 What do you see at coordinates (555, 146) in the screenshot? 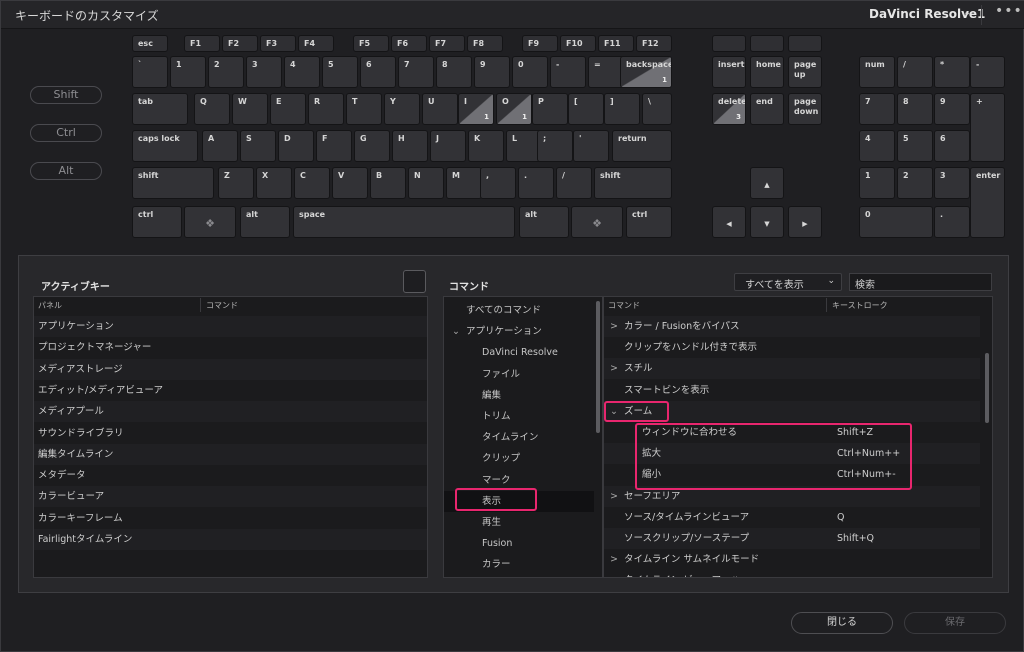
I see `key-semicolon: ;` at bounding box center [555, 146].